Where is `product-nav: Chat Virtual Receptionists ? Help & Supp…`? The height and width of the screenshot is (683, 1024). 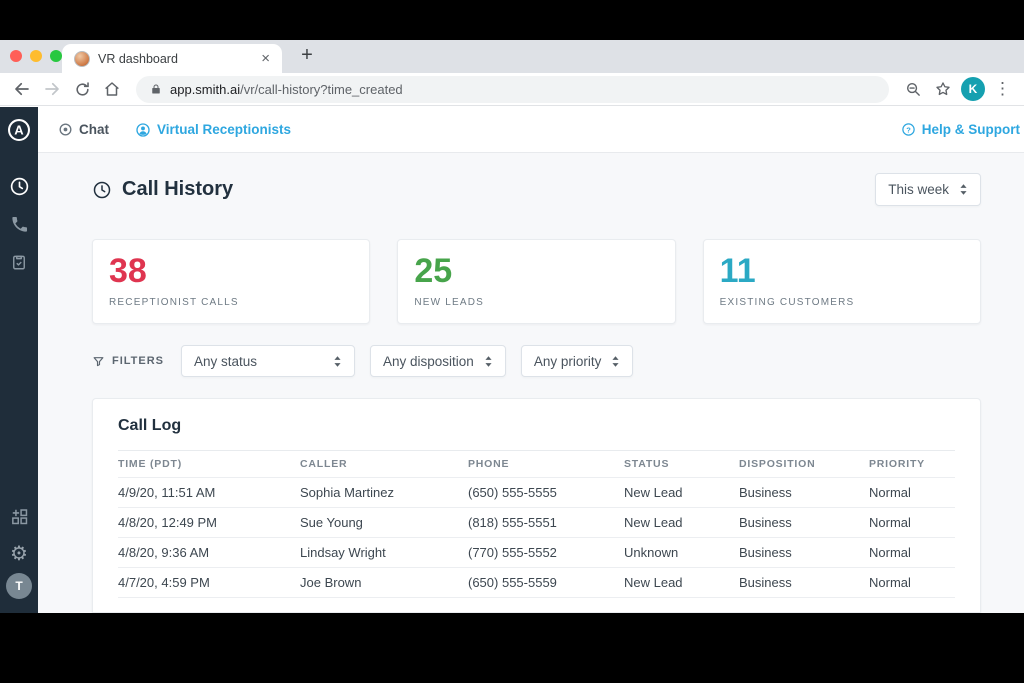 product-nav: Chat Virtual Receptionists ? Help & Supp… is located at coordinates (531, 130).